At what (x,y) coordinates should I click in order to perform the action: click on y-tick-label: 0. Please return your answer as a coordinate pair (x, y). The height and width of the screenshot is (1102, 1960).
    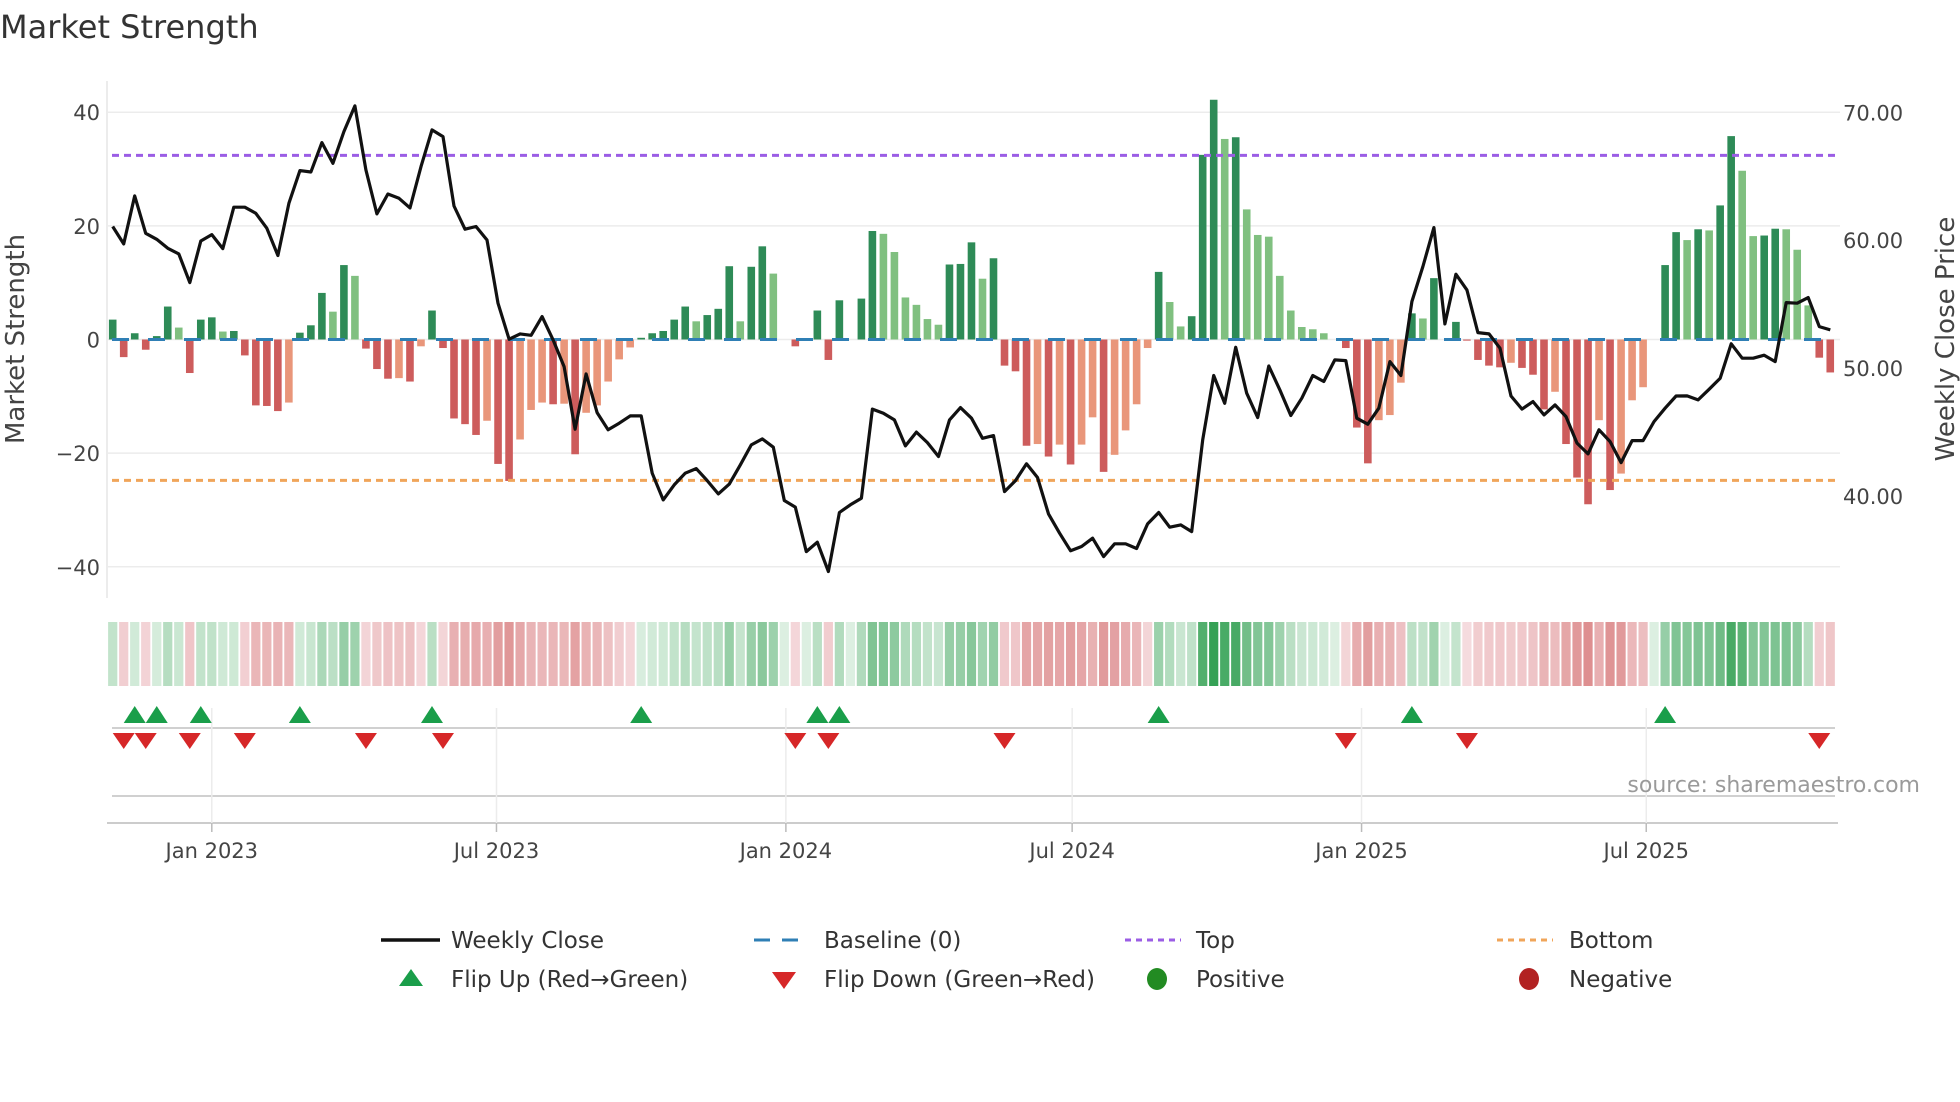
    Looking at the image, I should click on (93, 341).